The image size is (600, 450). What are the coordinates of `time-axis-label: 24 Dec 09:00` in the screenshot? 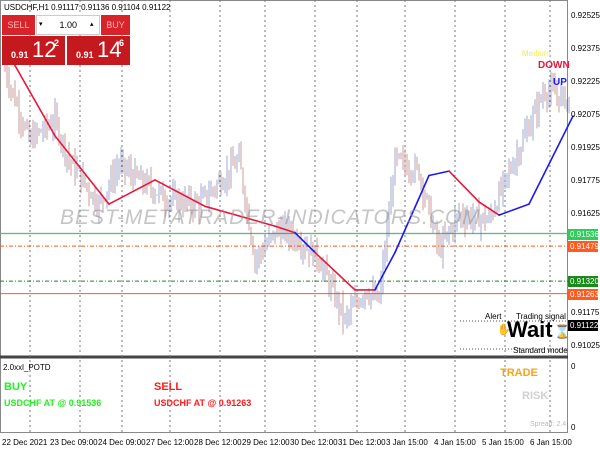 It's located at (122, 442).